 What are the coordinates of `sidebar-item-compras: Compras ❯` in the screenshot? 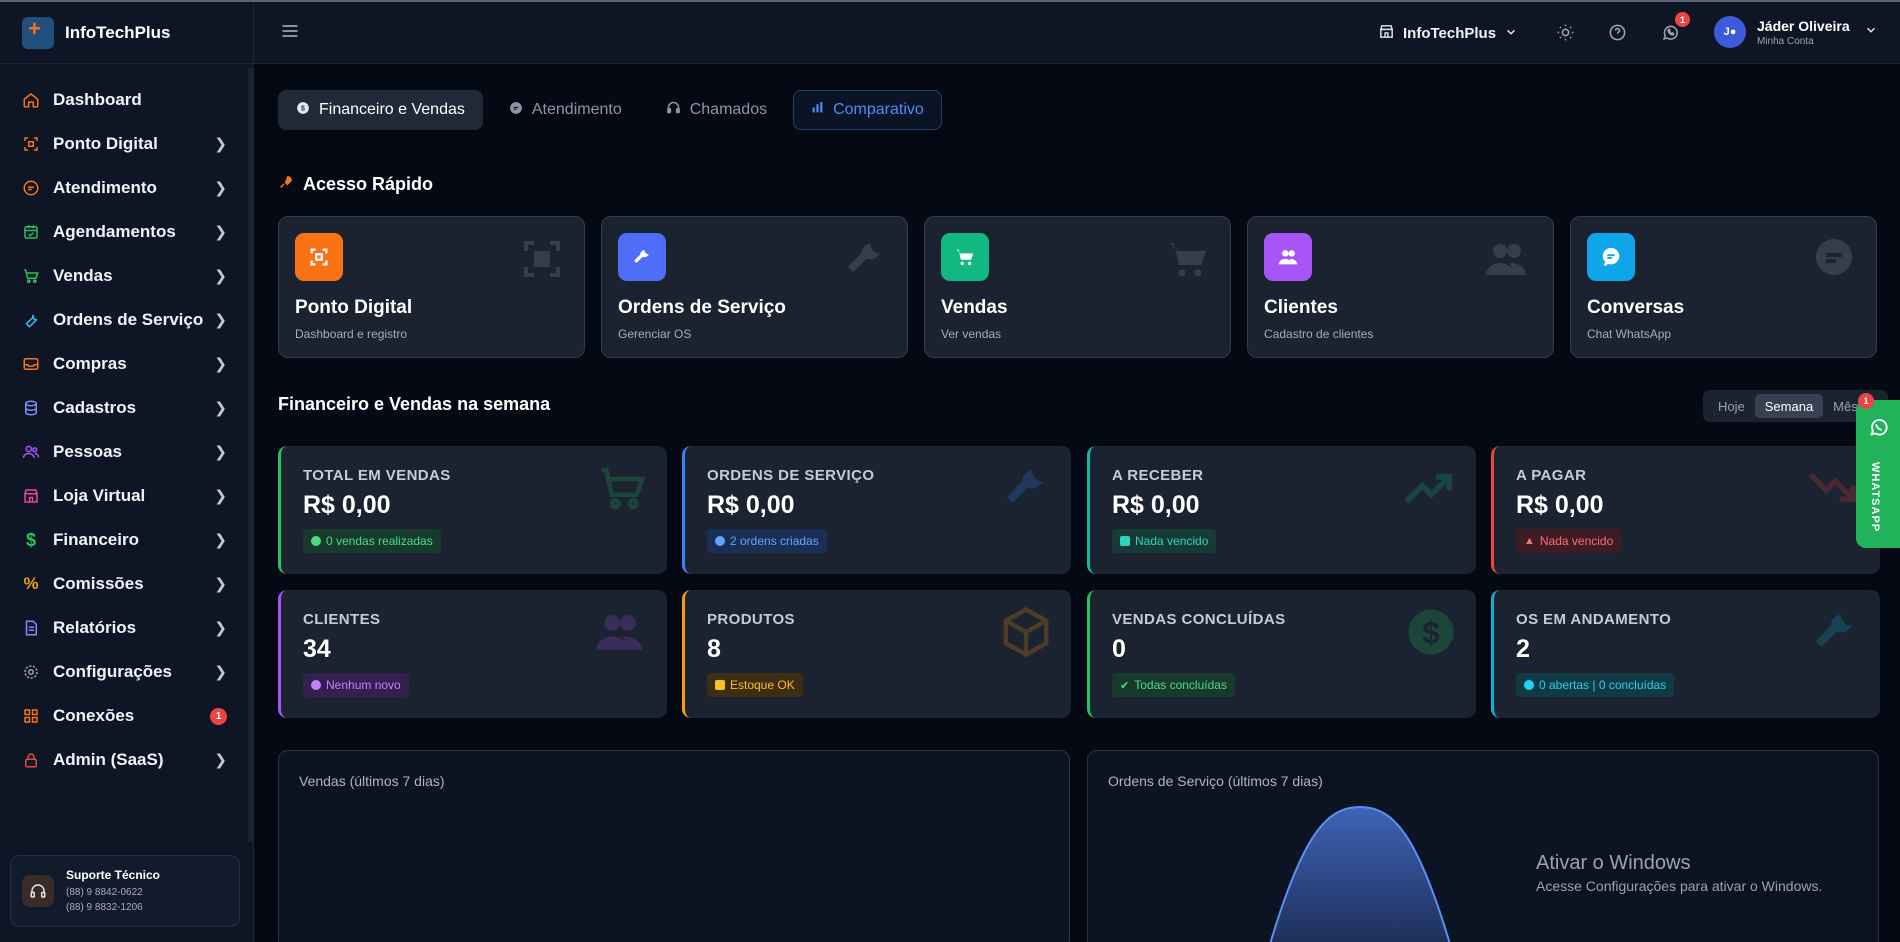 It's located at (126, 364).